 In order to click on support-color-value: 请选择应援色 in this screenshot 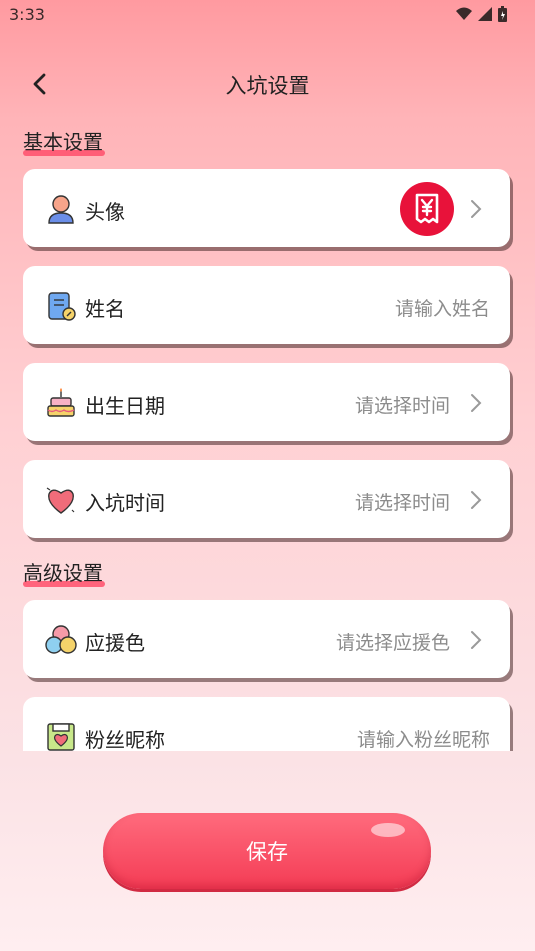, I will do `click(392, 643)`.